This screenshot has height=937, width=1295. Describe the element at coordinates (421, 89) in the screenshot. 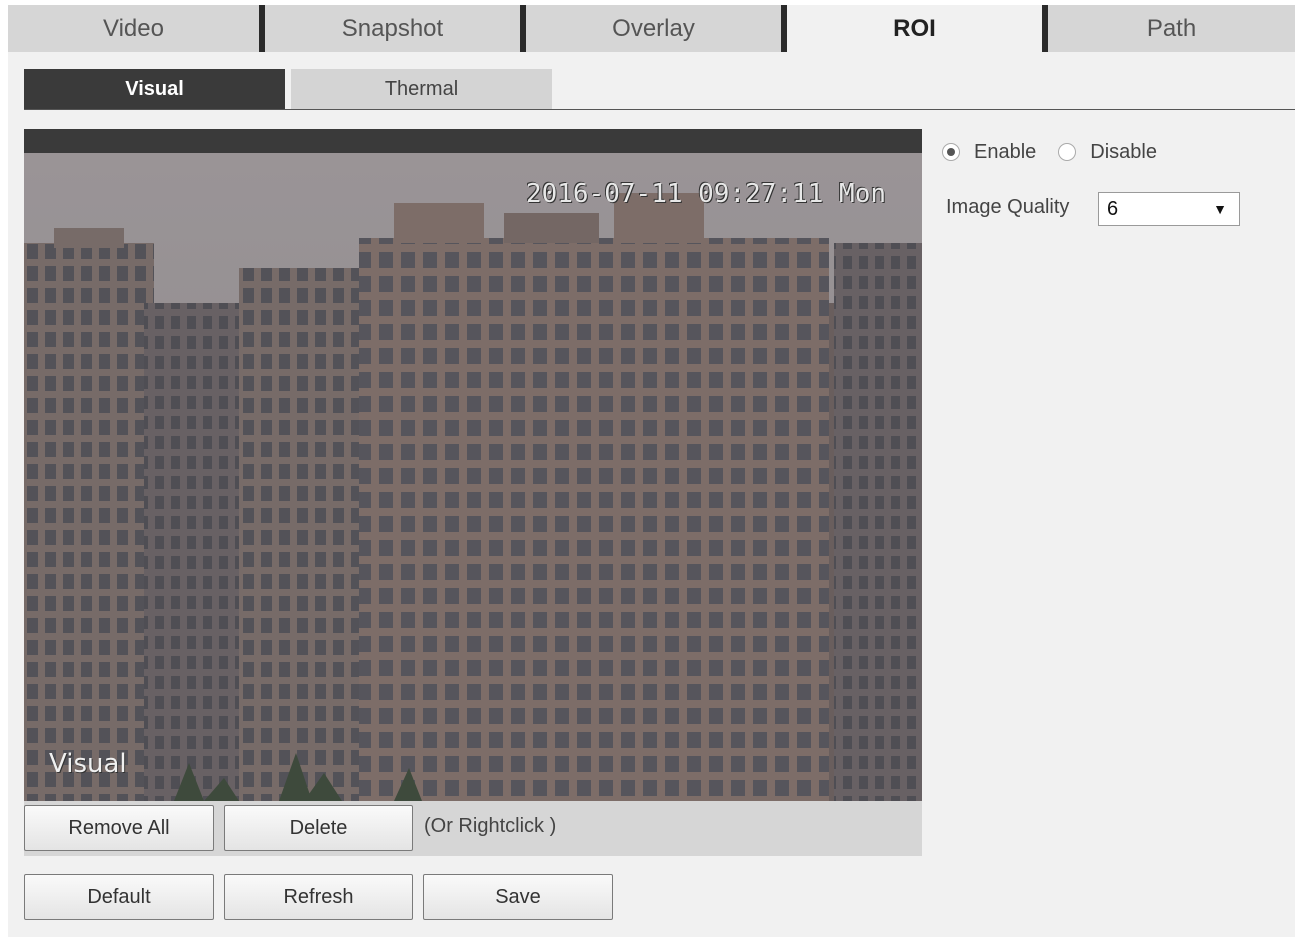

I see `subtab-thermal: Thermal` at that location.